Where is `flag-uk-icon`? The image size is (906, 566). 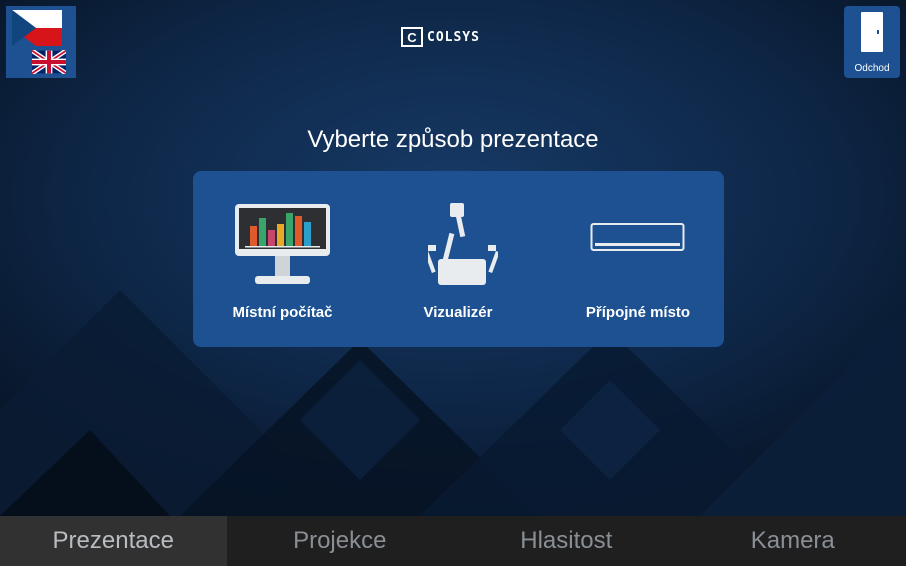
flag-uk-icon is located at coordinates (49, 62).